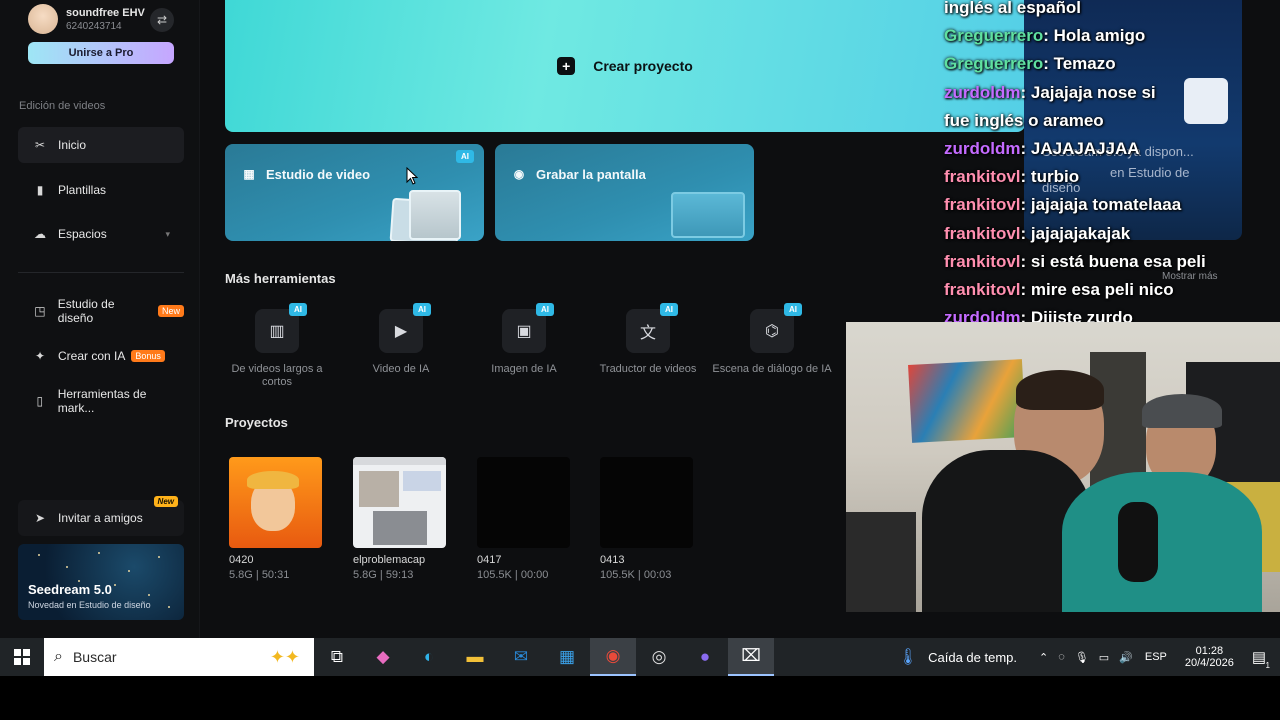 This screenshot has width=1280, height=720. Describe the element at coordinates (1118, 261) in the screenshot. I see `chat-text: si está buena esa peli` at that location.